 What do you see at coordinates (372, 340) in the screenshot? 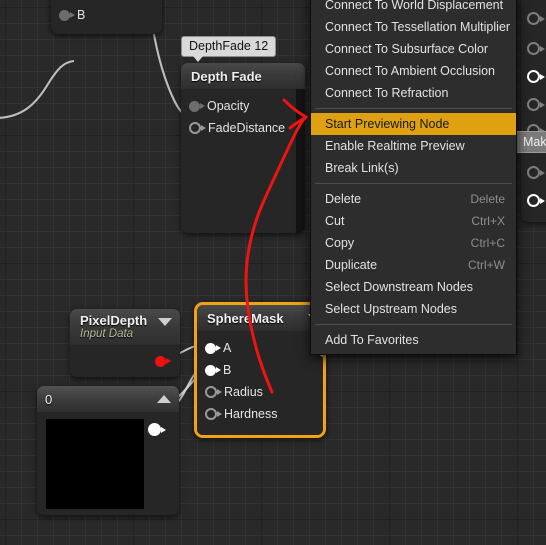
I see `menu-item-label: Add To Favorites` at bounding box center [372, 340].